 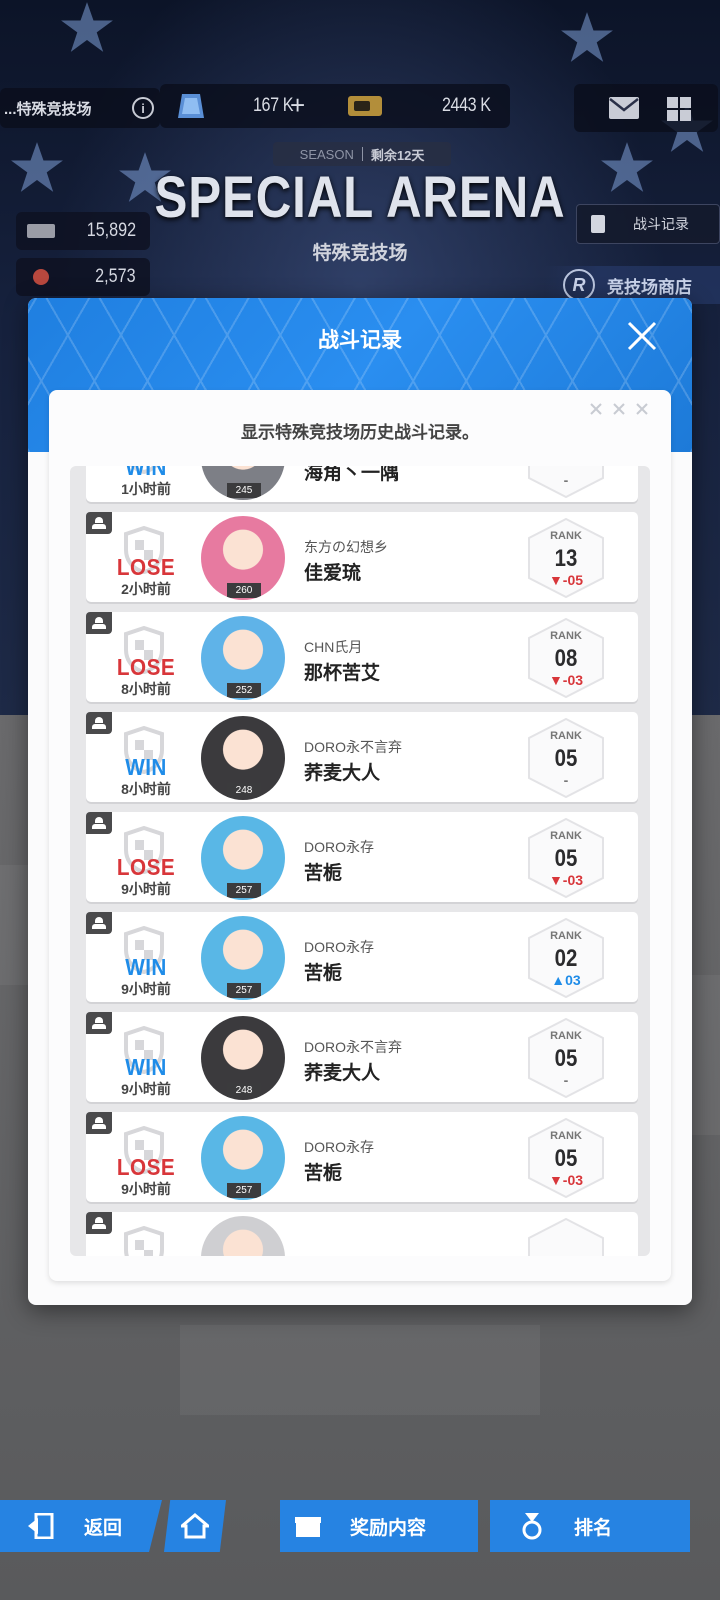 I want to click on record-row: WIN 9小时前 257 DORO永存 苦栀 RANK 02 ▲03, so click(x=362, y=957).